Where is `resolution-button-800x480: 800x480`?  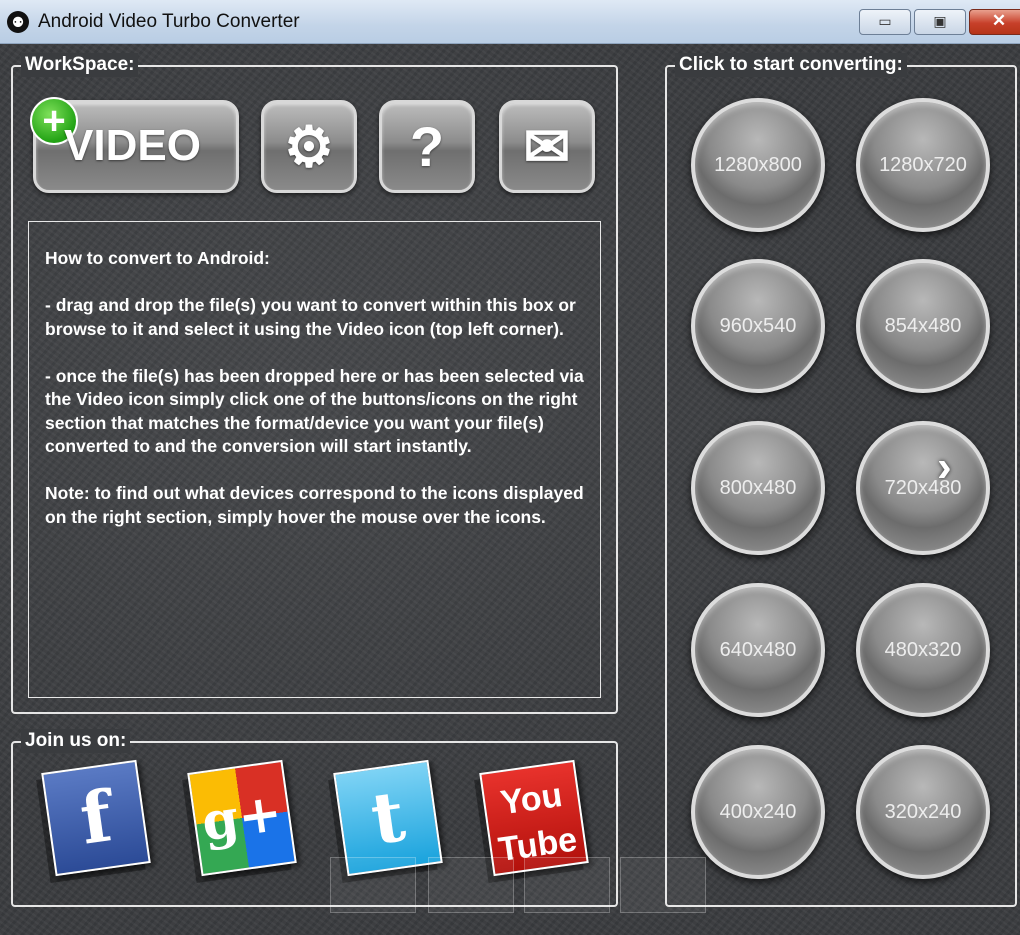 resolution-button-800x480: 800x480 is located at coordinates (758, 488).